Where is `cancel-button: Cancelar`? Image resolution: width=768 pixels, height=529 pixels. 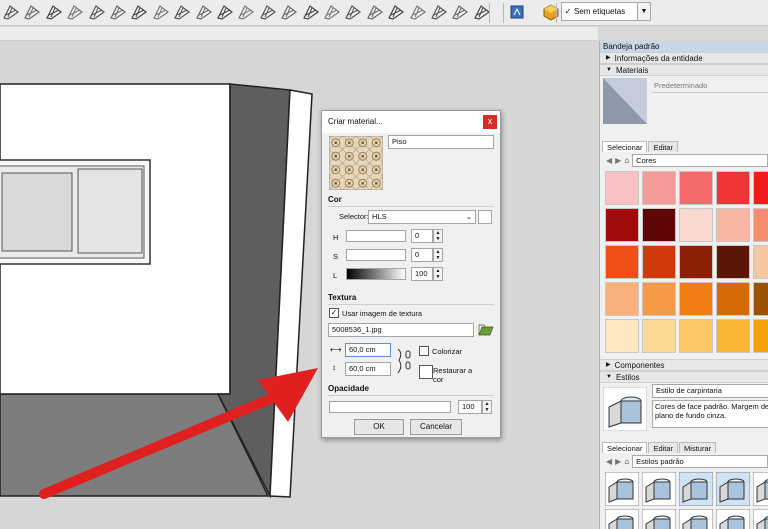 cancel-button: Cancelar is located at coordinates (436, 427).